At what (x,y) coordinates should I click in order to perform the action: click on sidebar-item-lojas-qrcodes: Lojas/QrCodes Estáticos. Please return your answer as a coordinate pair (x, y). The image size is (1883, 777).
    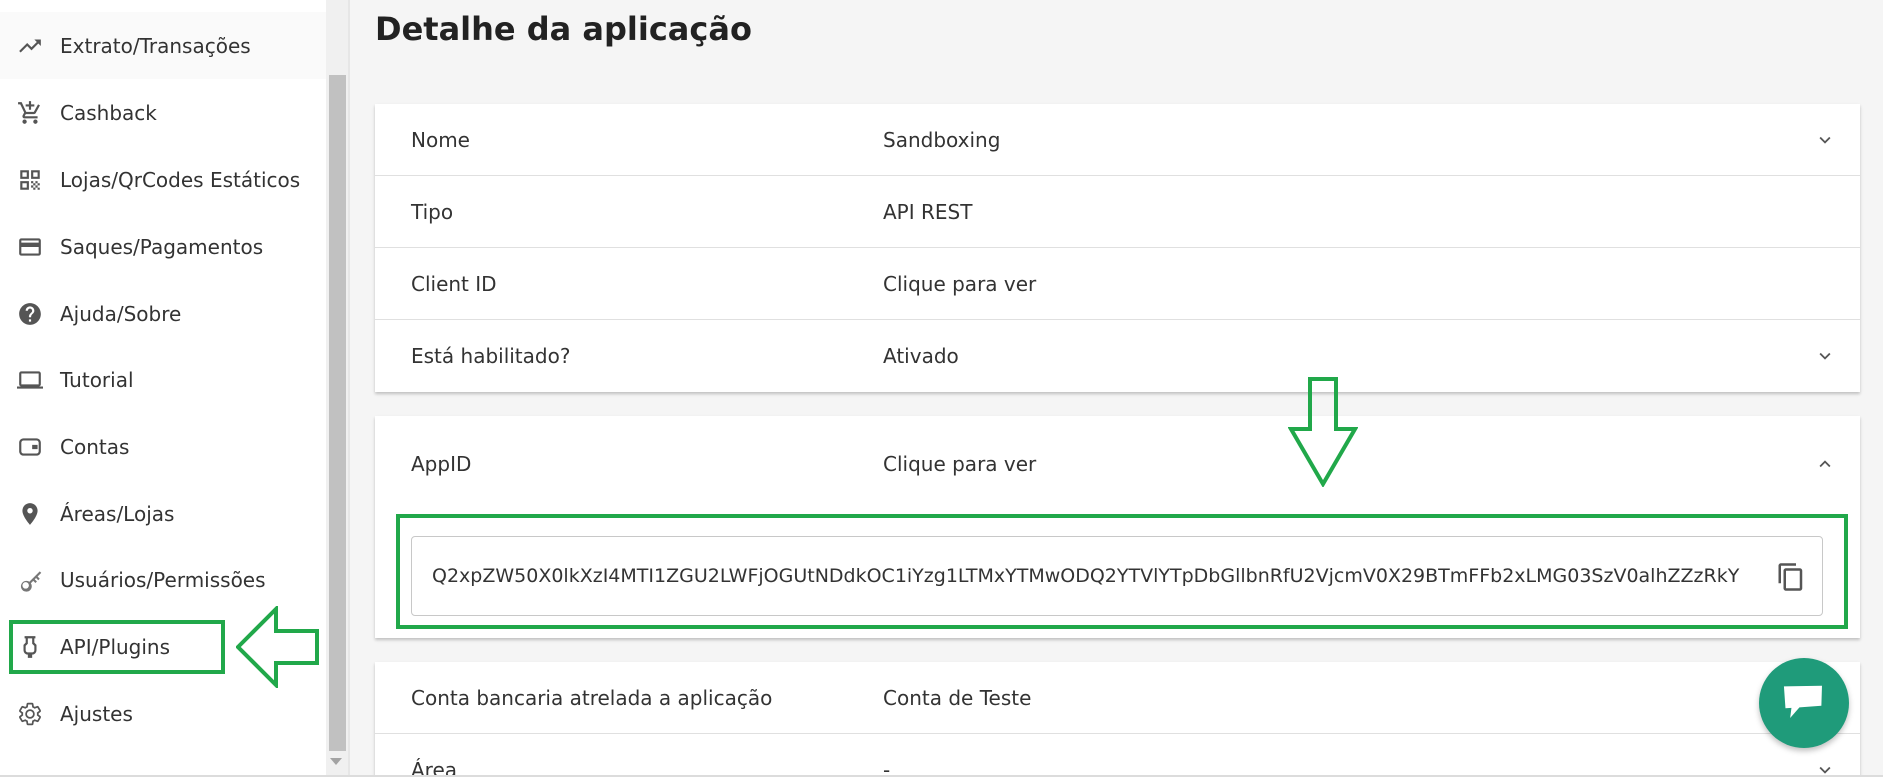
    Looking at the image, I should click on (163, 179).